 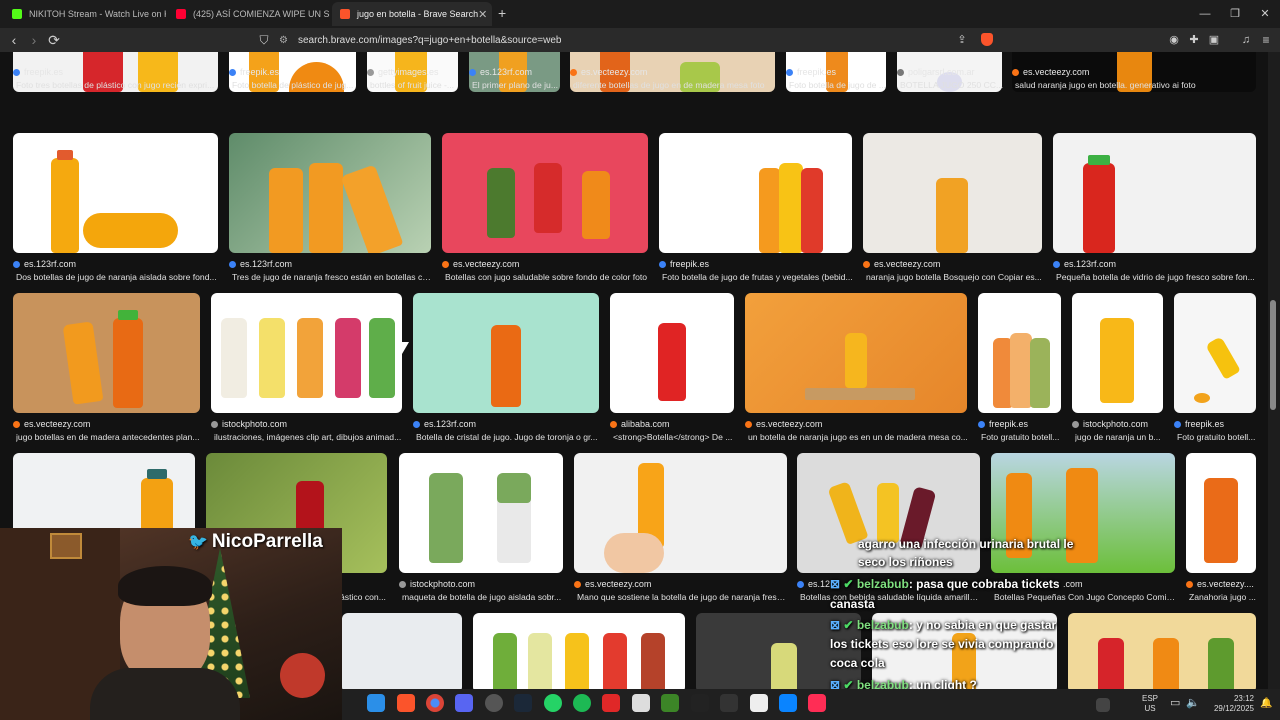 What do you see at coordinates (1235, 14) in the screenshot?
I see `maximize-button: ❐` at bounding box center [1235, 14].